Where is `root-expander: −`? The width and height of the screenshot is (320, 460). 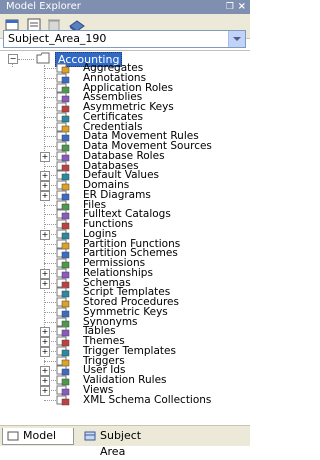 root-expander: − is located at coordinates (13, 59).